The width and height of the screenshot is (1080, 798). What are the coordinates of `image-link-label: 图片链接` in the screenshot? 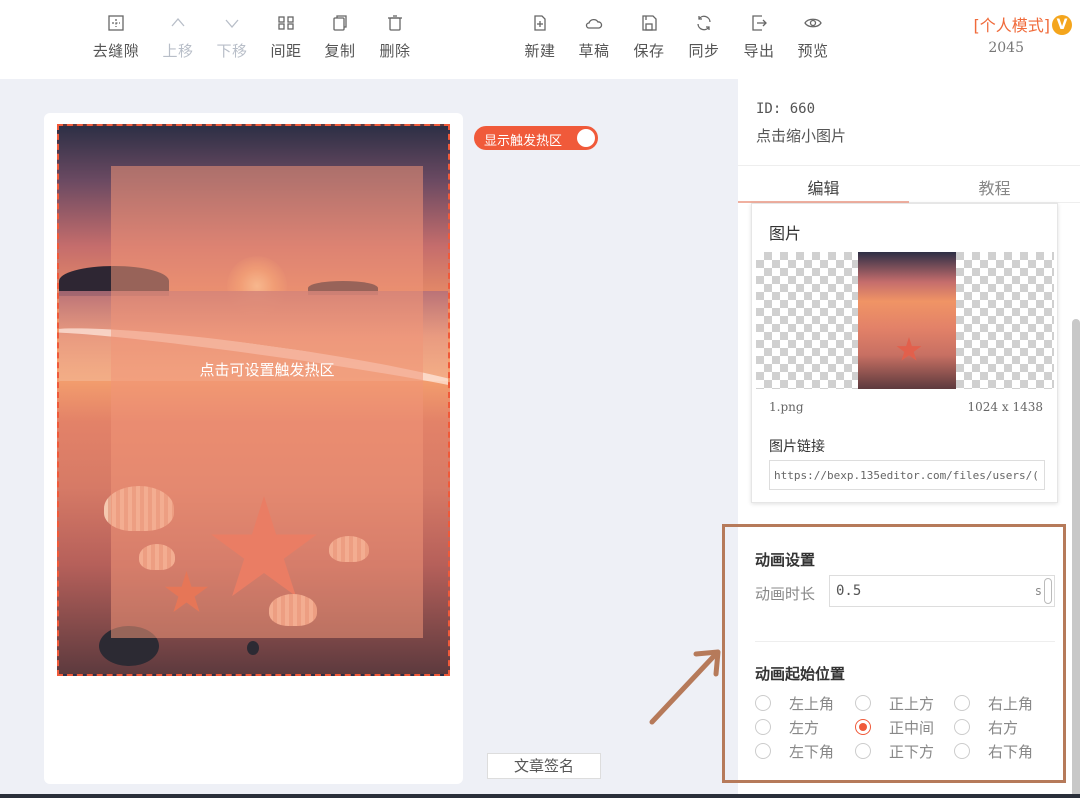 It's located at (797, 447).